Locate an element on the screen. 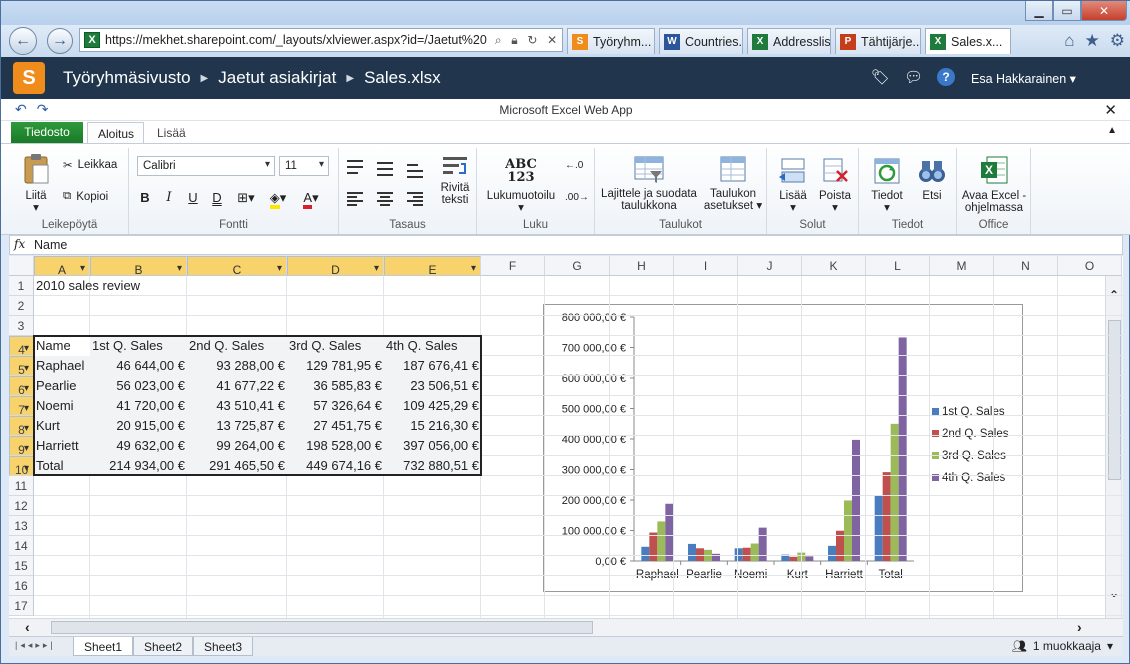  sheet-nav-icons: |◂◂▸▸| is located at coordinates (35, 645).